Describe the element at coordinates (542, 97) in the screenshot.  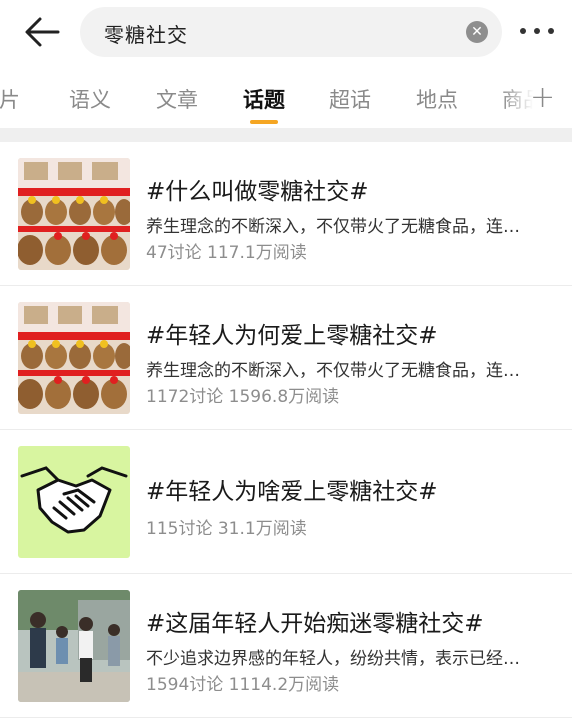
I see `add-tab-icon: +` at that location.